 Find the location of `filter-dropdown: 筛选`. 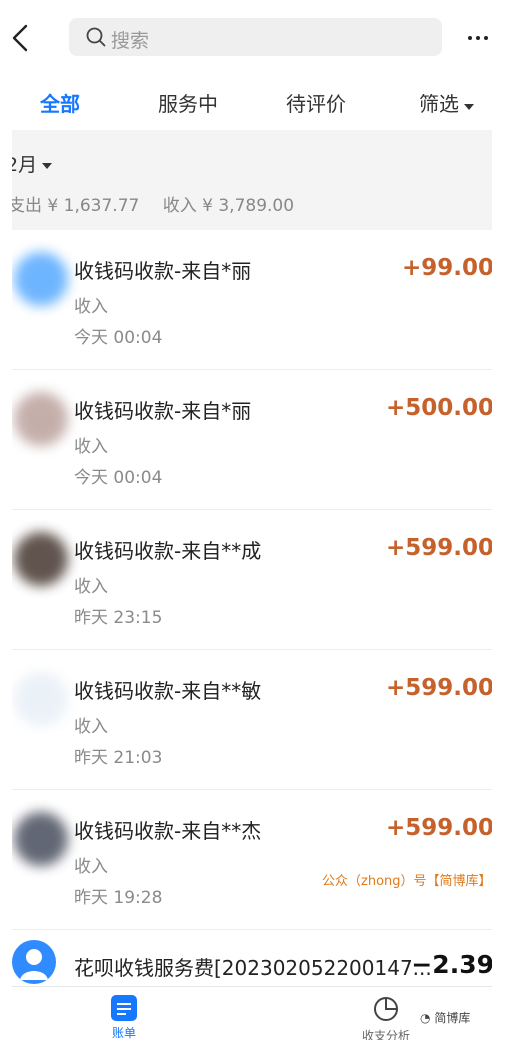

filter-dropdown: 筛选 is located at coordinates (446, 102).